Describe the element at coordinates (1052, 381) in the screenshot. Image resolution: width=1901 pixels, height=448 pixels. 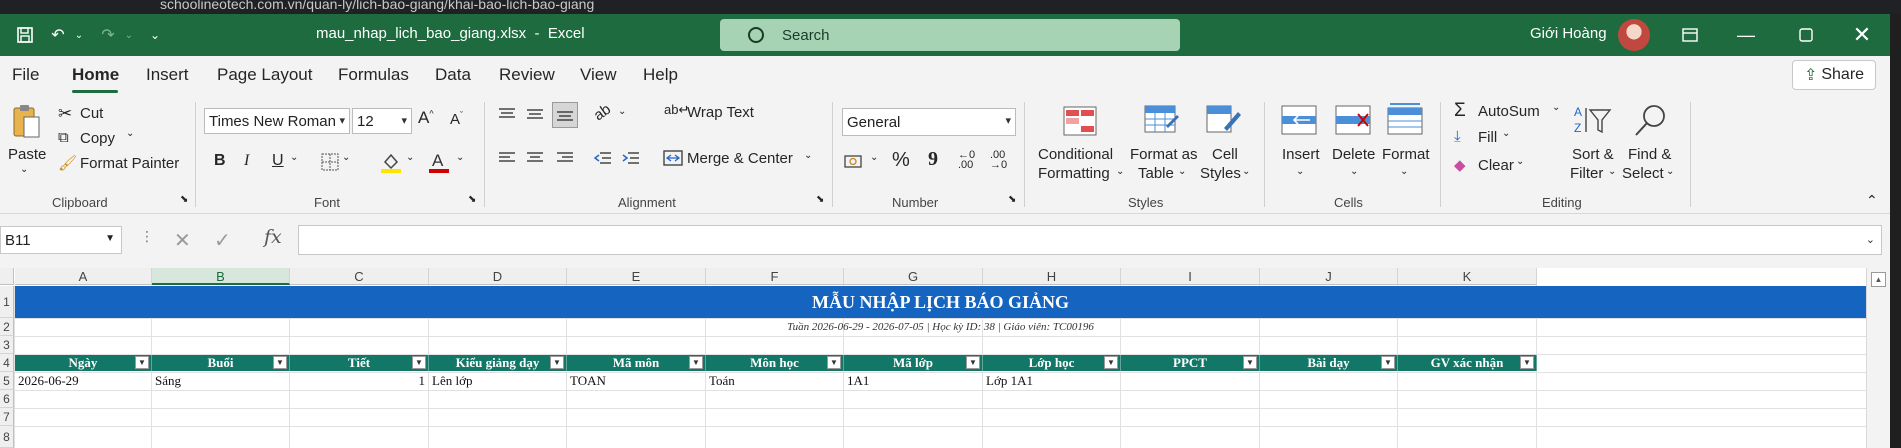
I see `data-cell: Lớp 1A1` at that location.